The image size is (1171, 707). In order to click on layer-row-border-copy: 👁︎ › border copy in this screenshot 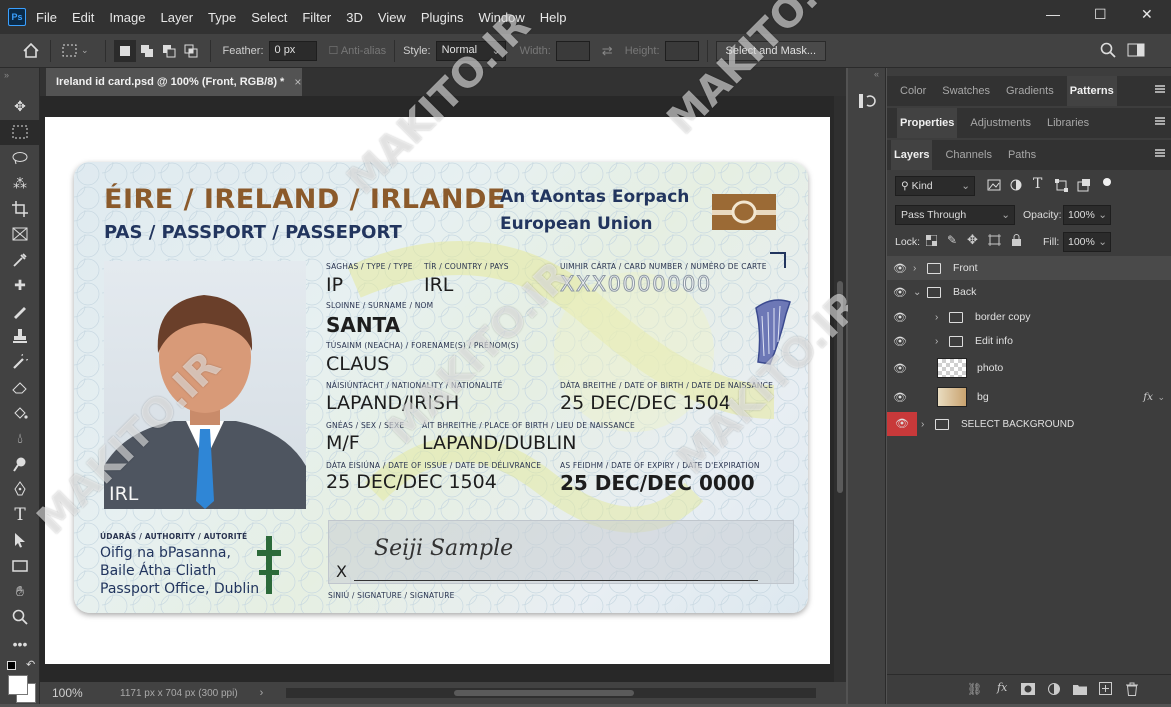, I will do `click(1029, 317)`.